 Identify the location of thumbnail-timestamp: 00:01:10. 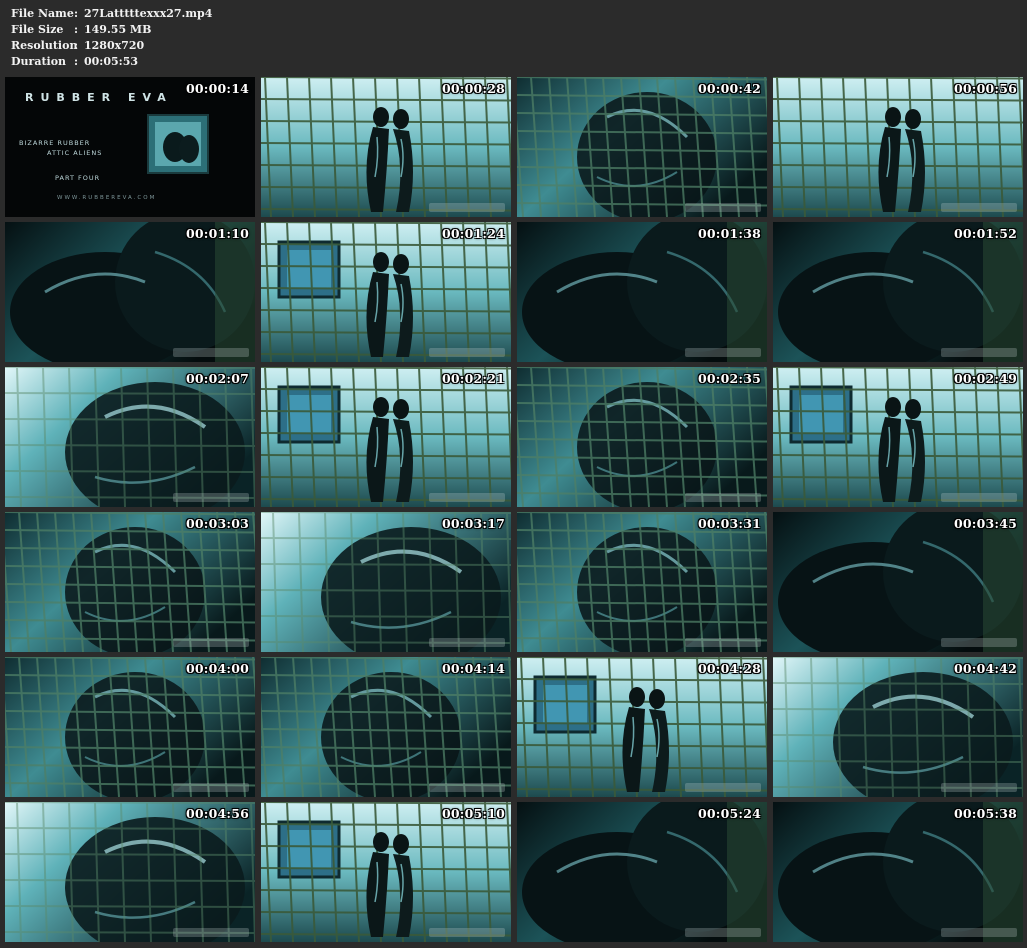
(217, 233).